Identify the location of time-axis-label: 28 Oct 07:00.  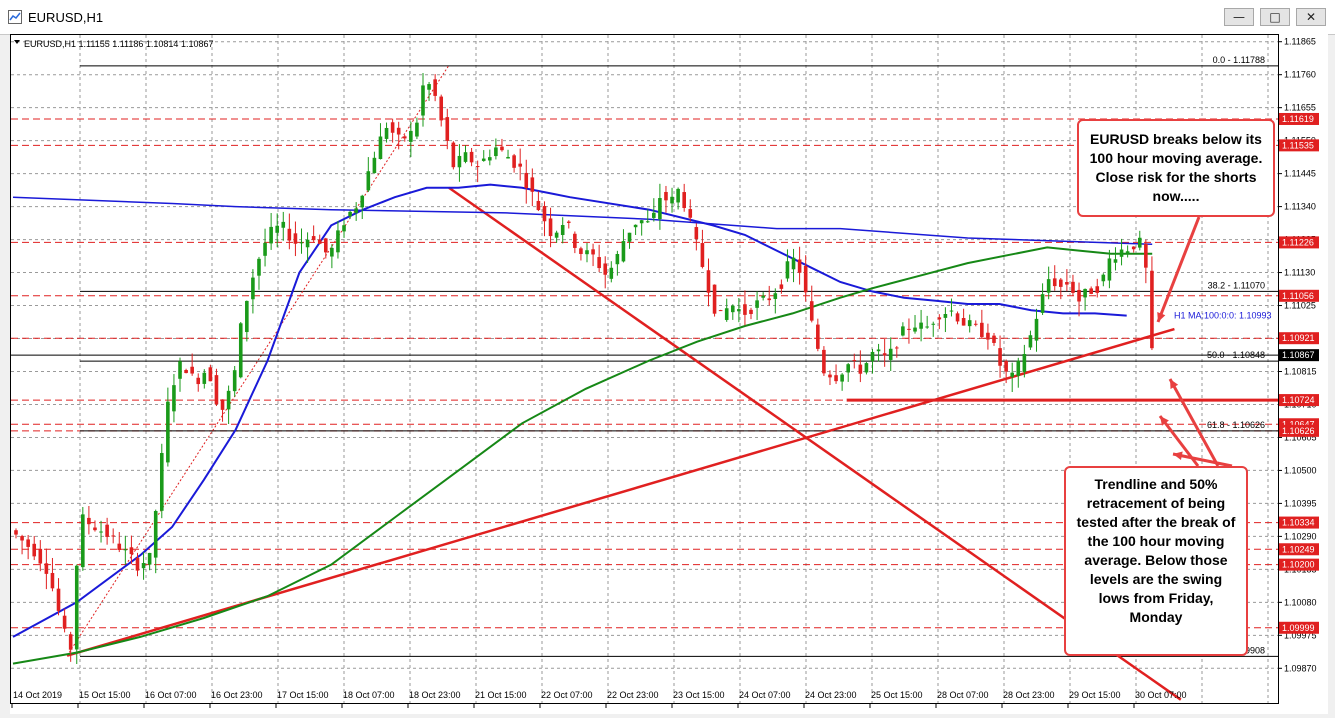
(963, 695).